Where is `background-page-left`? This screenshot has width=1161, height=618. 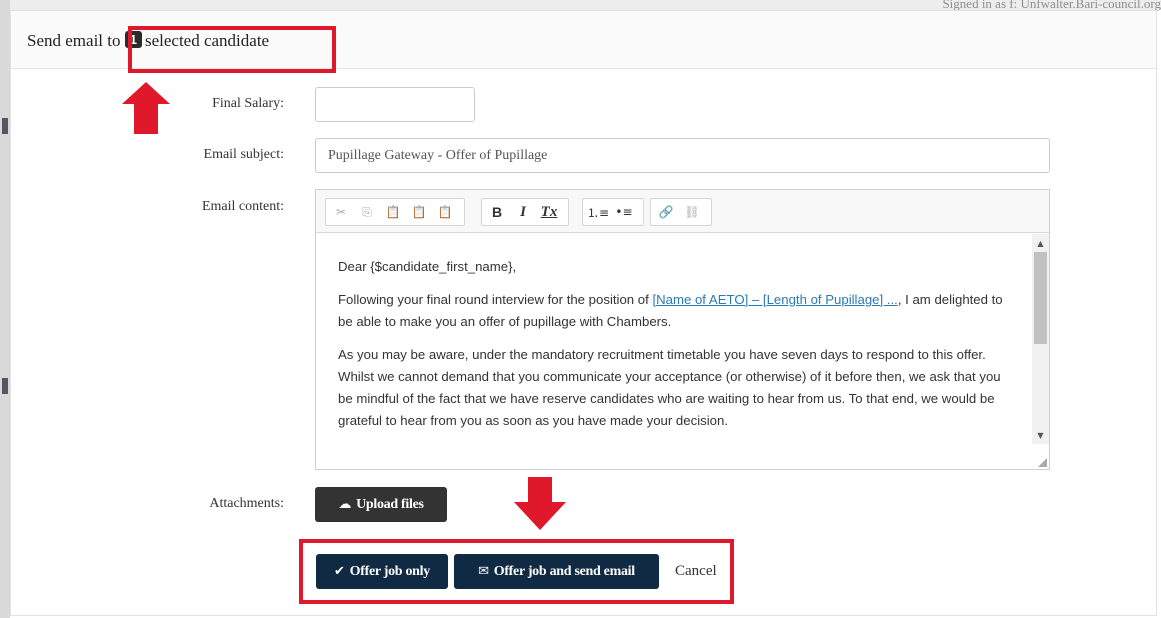 background-page-left is located at coordinates (5, 309).